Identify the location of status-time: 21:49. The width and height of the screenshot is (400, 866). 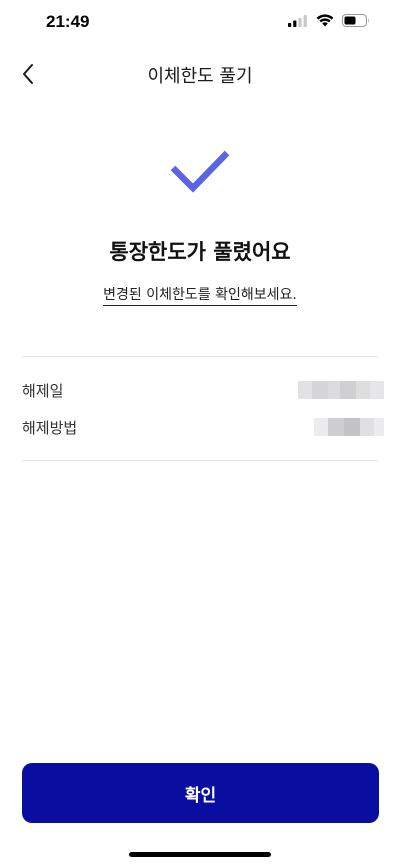
(68, 21).